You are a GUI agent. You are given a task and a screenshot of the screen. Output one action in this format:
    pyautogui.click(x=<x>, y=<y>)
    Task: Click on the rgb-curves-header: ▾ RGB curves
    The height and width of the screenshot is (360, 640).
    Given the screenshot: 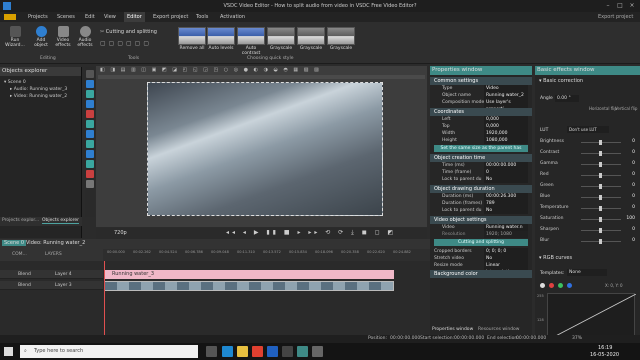 What is the action you would take?
    pyautogui.click(x=555, y=258)
    